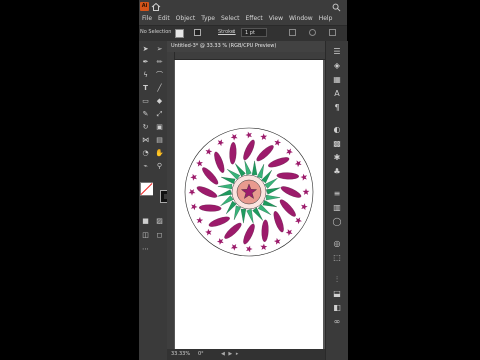 This screenshot has width=480, height=360. Describe the element at coordinates (337, 158) in the screenshot. I see `brushes-icon: ✱` at that location.